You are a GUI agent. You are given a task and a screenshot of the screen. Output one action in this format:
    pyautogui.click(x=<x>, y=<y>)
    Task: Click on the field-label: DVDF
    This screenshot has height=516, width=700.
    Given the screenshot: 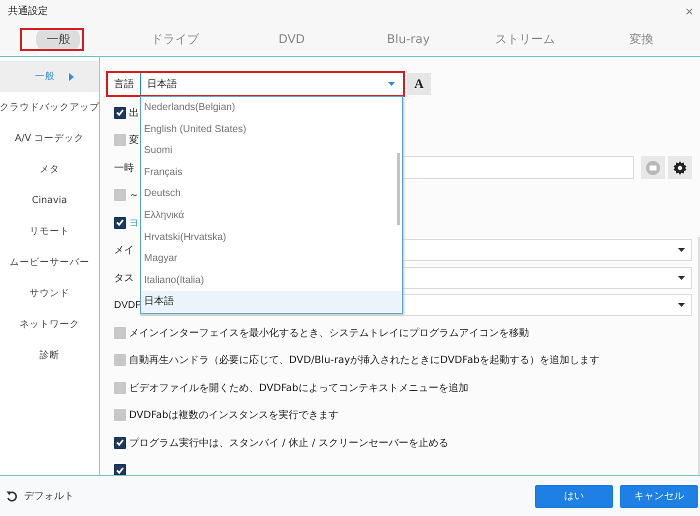 What is the action you would take?
    pyautogui.click(x=126, y=305)
    